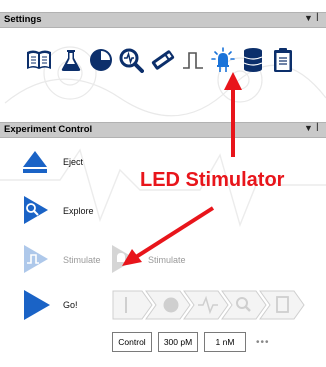  Describe the element at coordinates (174, 232) in the screenshot. I see `annotation-arrow-diagonal` at that location.